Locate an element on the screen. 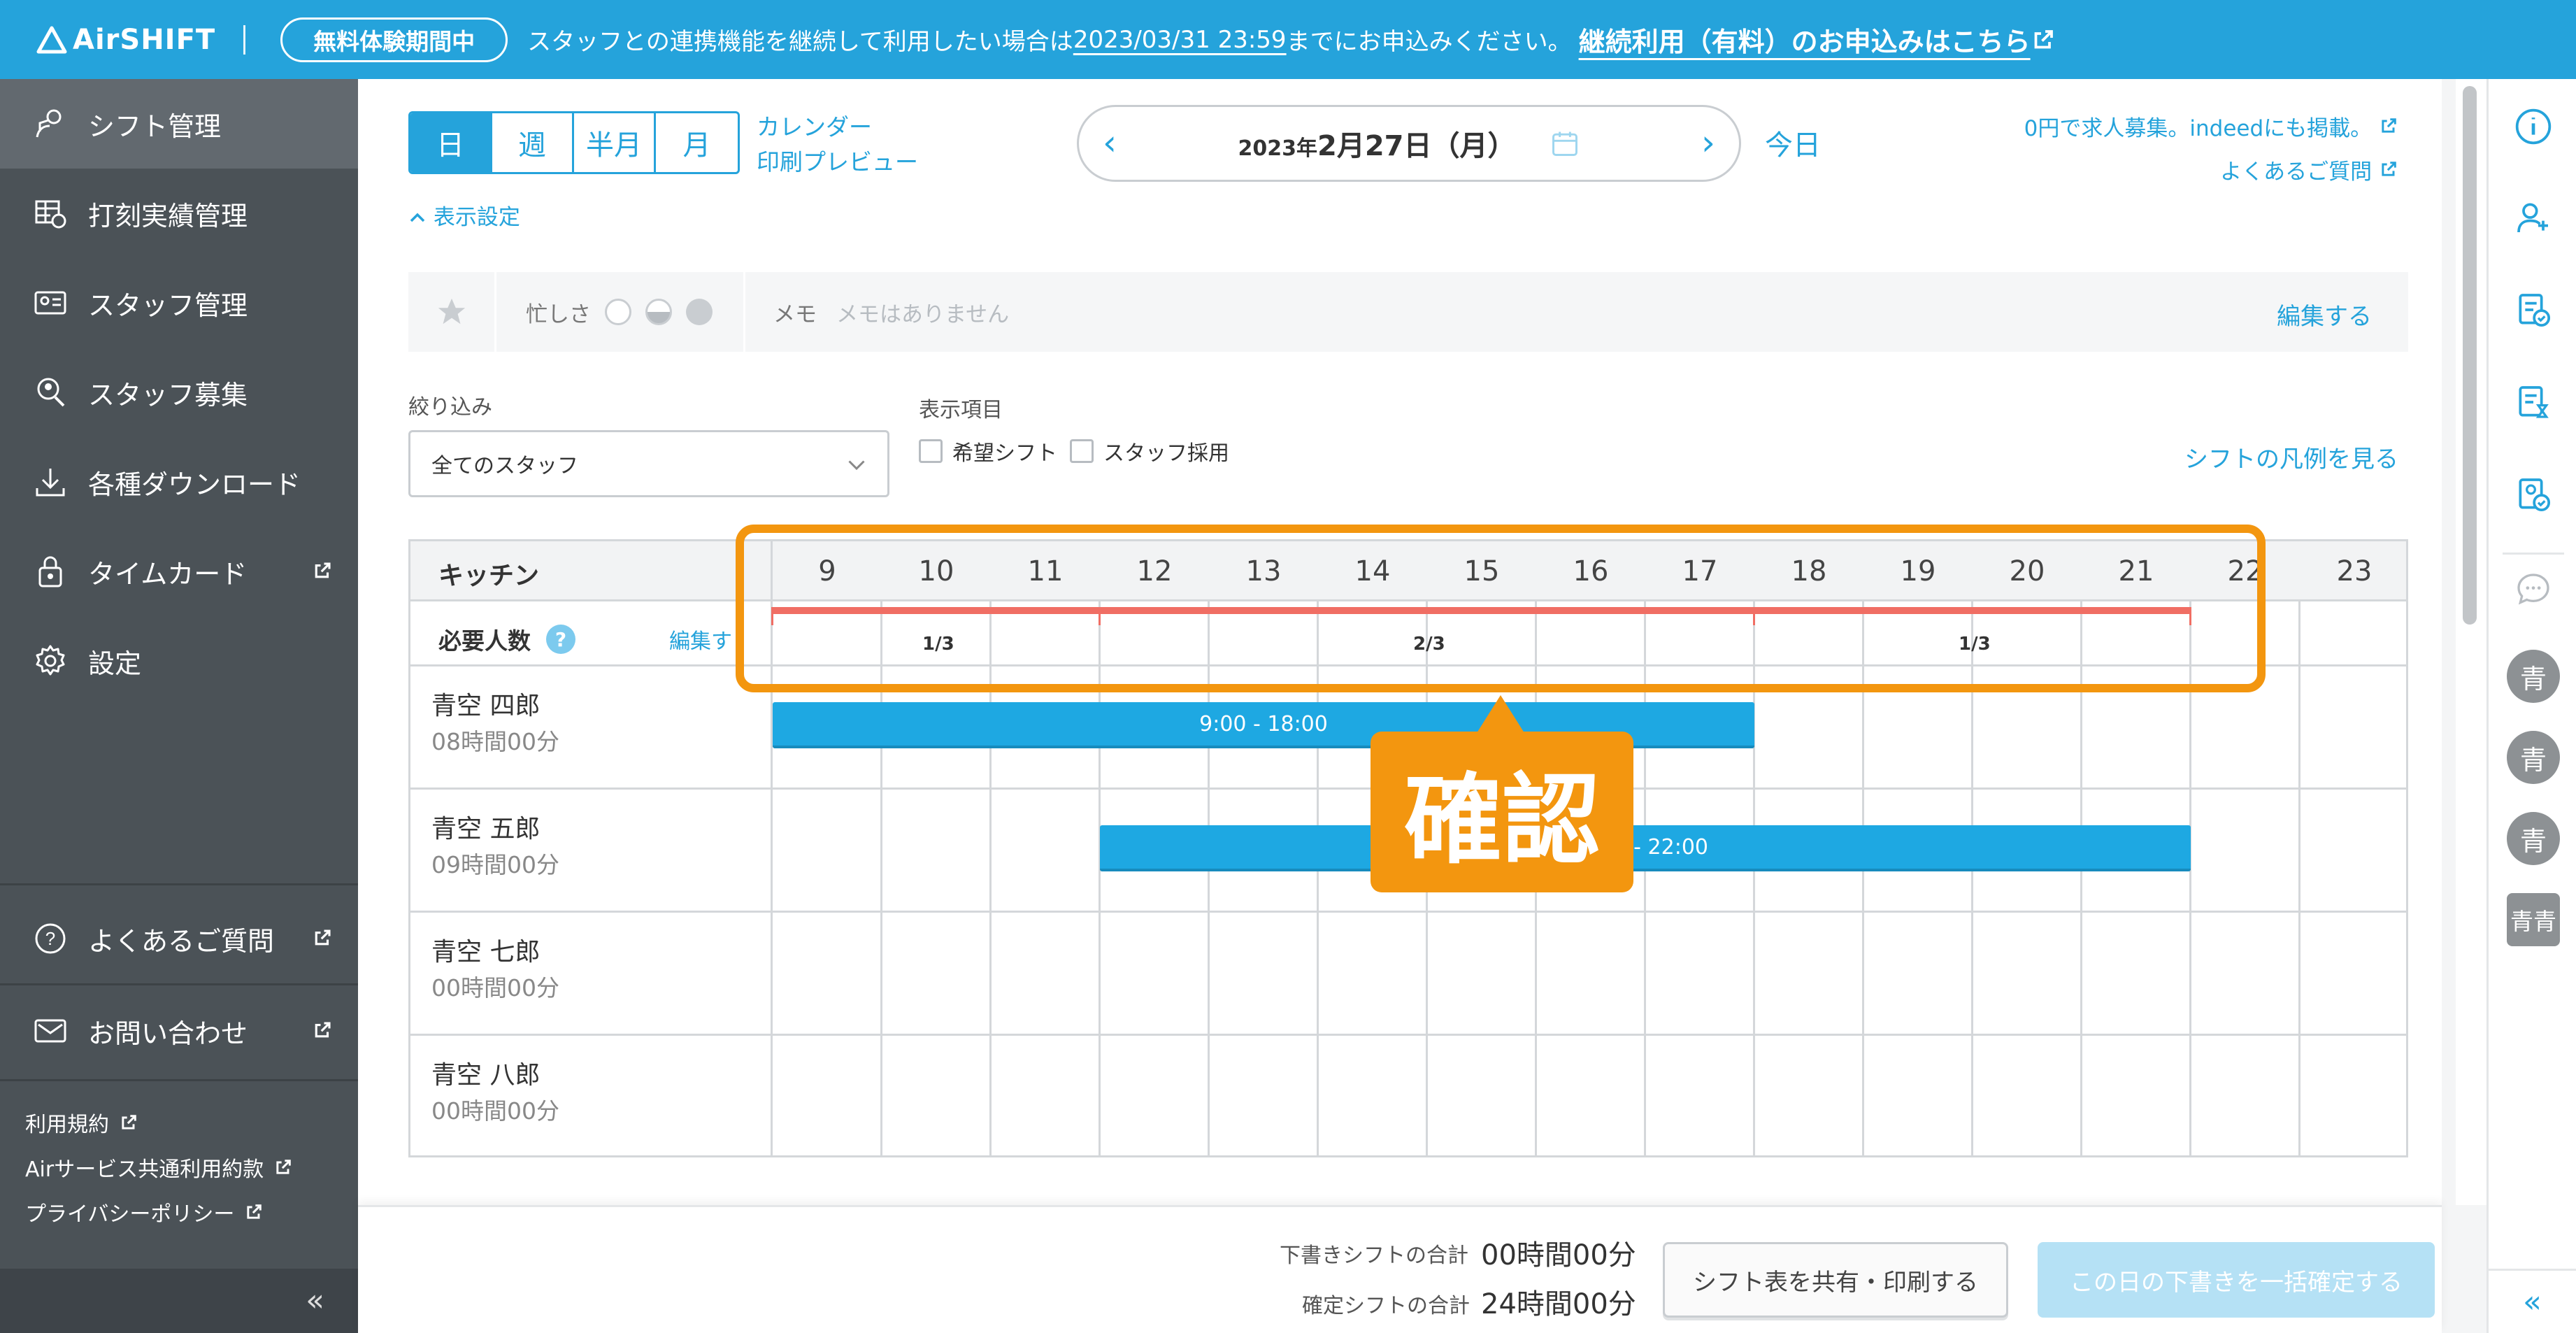 The width and height of the screenshot is (2576, 1333). sidebar-item-timecard: タイムカード is located at coordinates (179, 571).